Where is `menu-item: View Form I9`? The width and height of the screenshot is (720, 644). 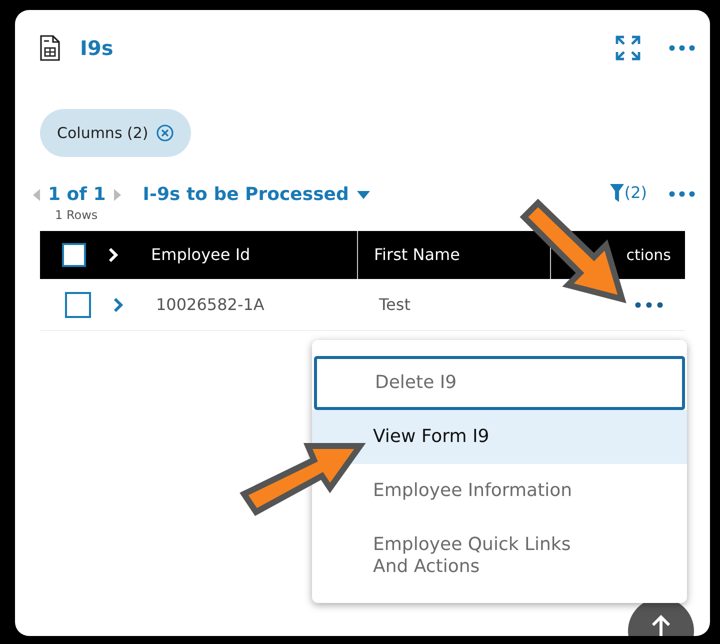
menu-item: View Form I9 is located at coordinates (499, 437).